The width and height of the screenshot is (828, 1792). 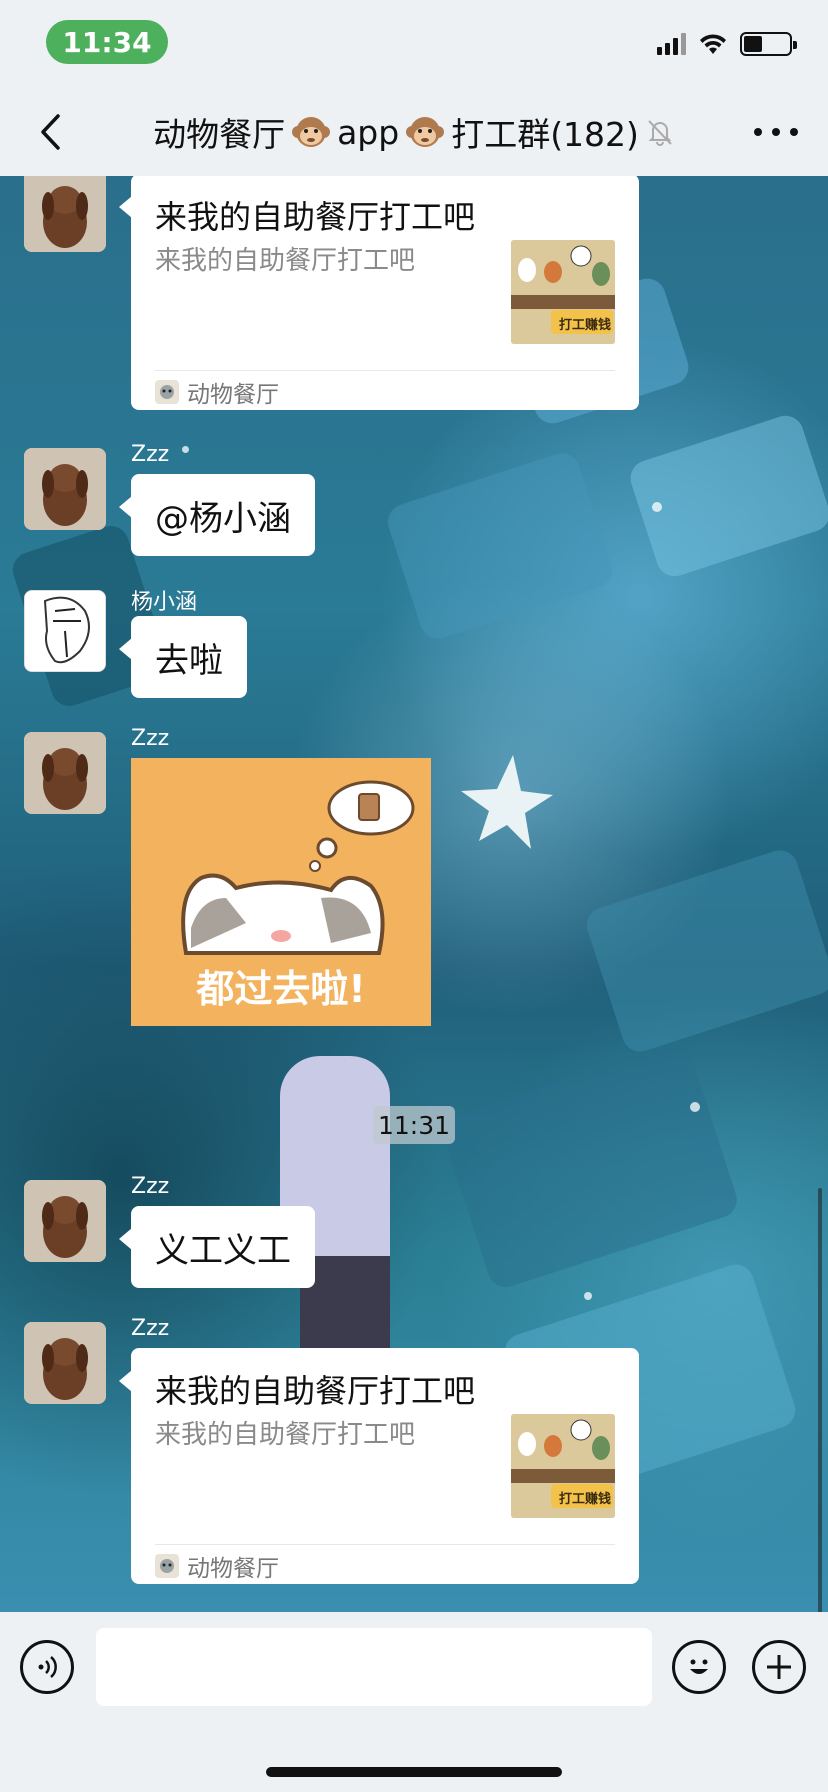 I want to click on chat-title: 动物餐厅 app 打工群(182), so click(x=414, y=132).